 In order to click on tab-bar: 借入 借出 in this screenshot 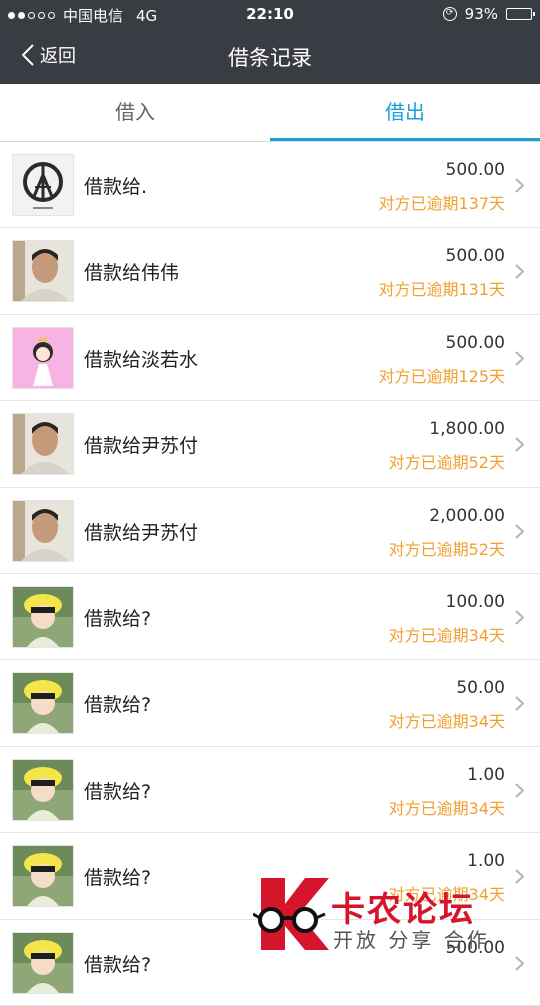, I will do `click(270, 113)`.